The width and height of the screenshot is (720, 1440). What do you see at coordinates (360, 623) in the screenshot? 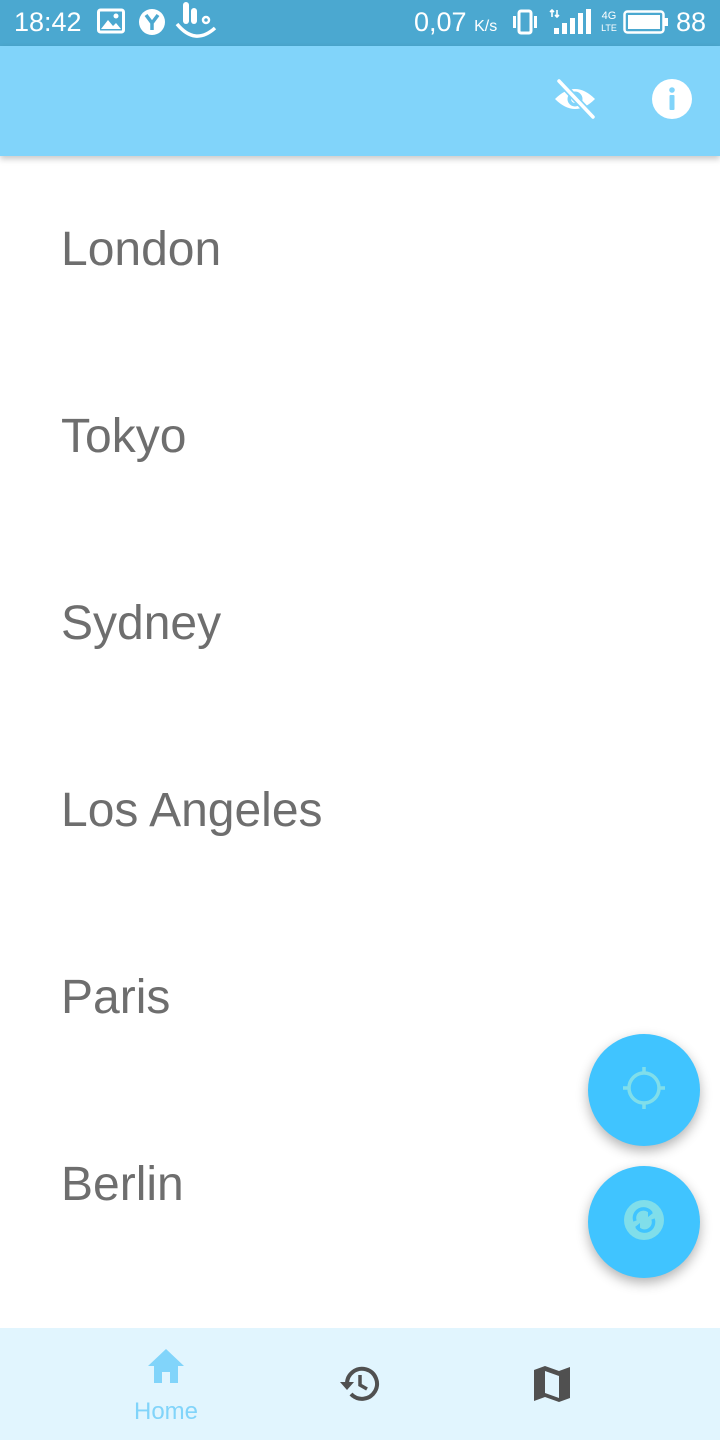
I see `list-item-sydney: Sydney` at bounding box center [360, 623].